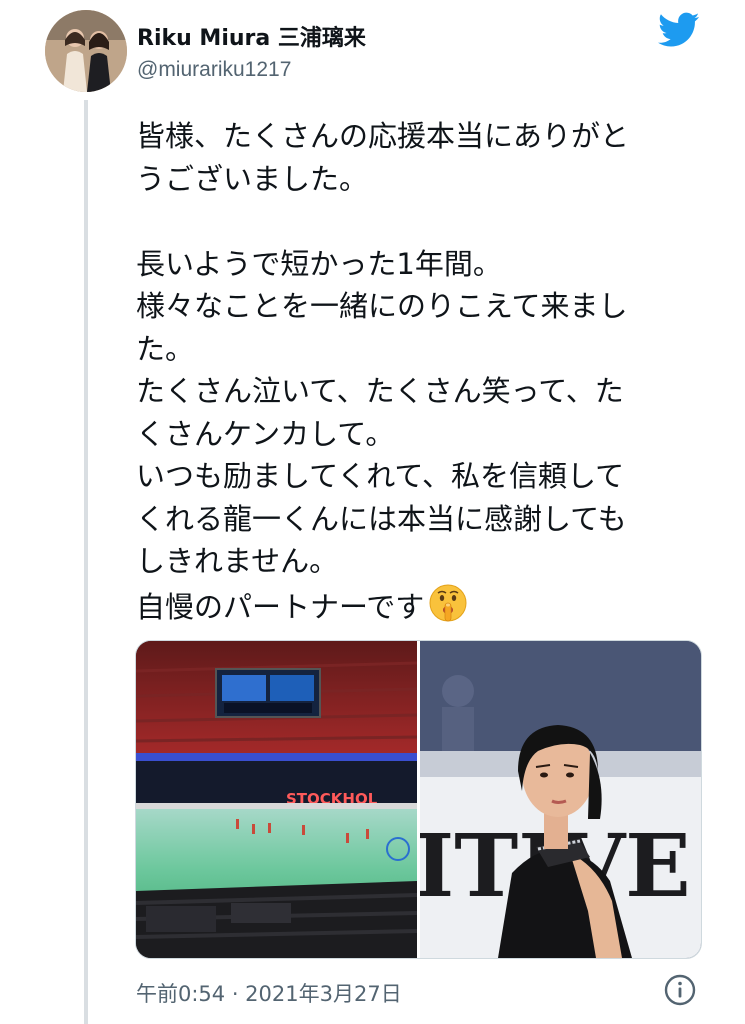 Image resolution: width=745 pixels, height=1024 pixels. I want to click on tweet-text-line: くさんケンカして。, so click(265, 433).